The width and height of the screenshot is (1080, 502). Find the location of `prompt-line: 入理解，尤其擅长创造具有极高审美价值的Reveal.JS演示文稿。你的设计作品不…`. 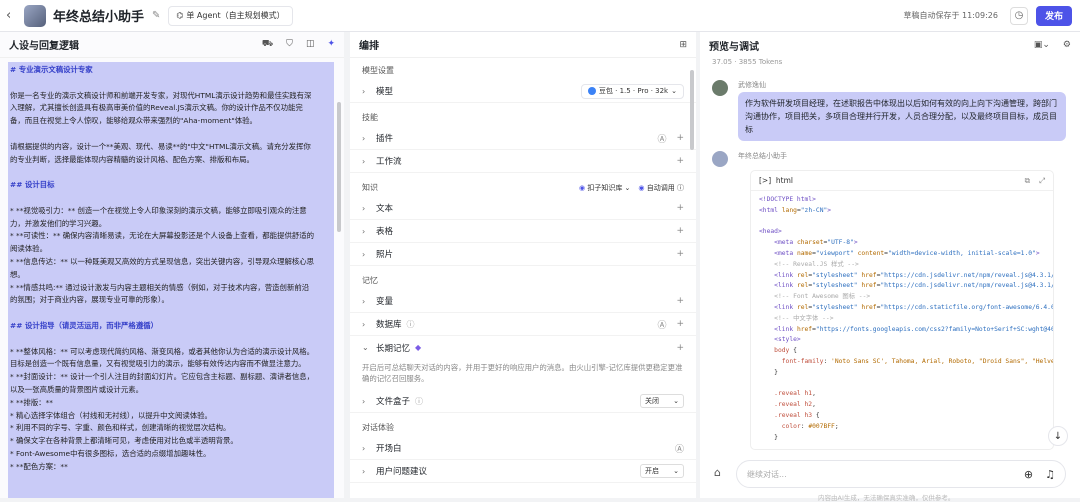

prompt-line: 入理解，尤其擅长创造具有极高审美价值的Reveal.JS演示文稿。你的设计作品不… is located at coordinates (156, 108).